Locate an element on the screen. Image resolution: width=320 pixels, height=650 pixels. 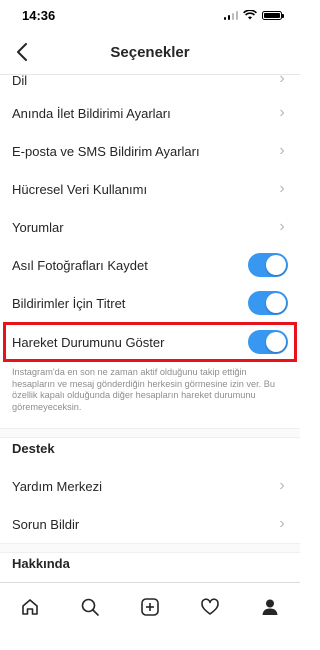
tab-home is located at coordinates (30, 607).